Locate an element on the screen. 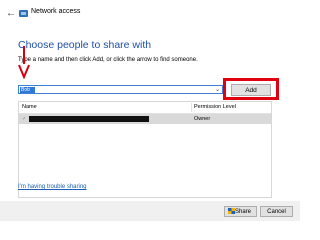 This screenshot has height=240, width=320. page-heading: Choose people to share with is located at coordinates (85, 45).